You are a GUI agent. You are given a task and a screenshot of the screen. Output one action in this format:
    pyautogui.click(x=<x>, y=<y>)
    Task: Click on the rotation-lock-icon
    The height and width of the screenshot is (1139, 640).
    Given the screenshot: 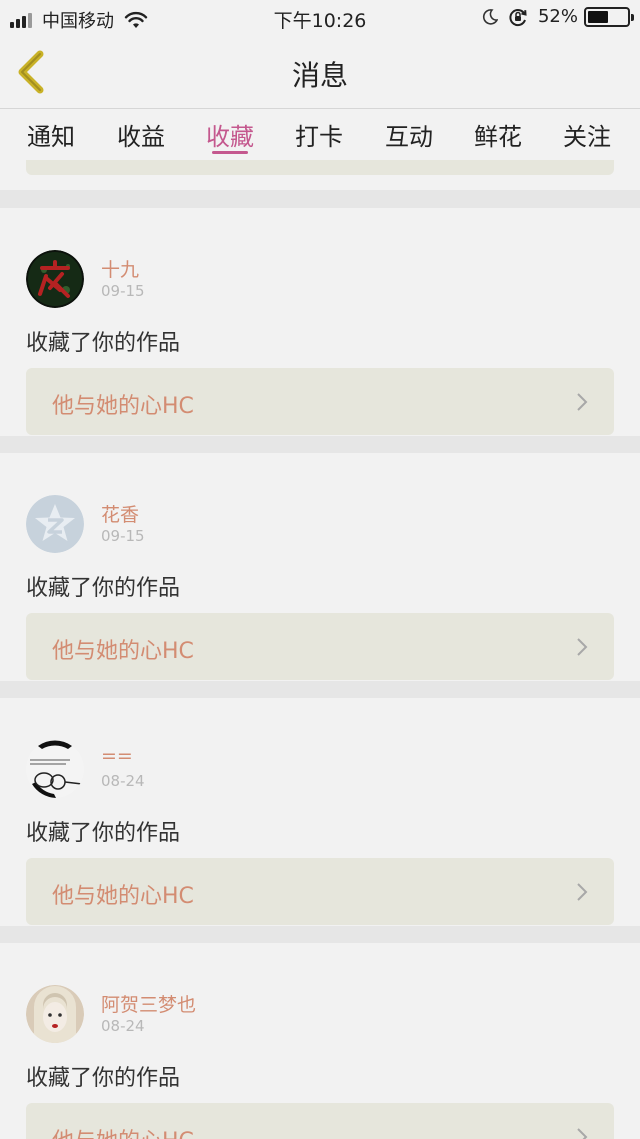 What is the action you would take?
    pyautogui.click(x=518, y=17)
    